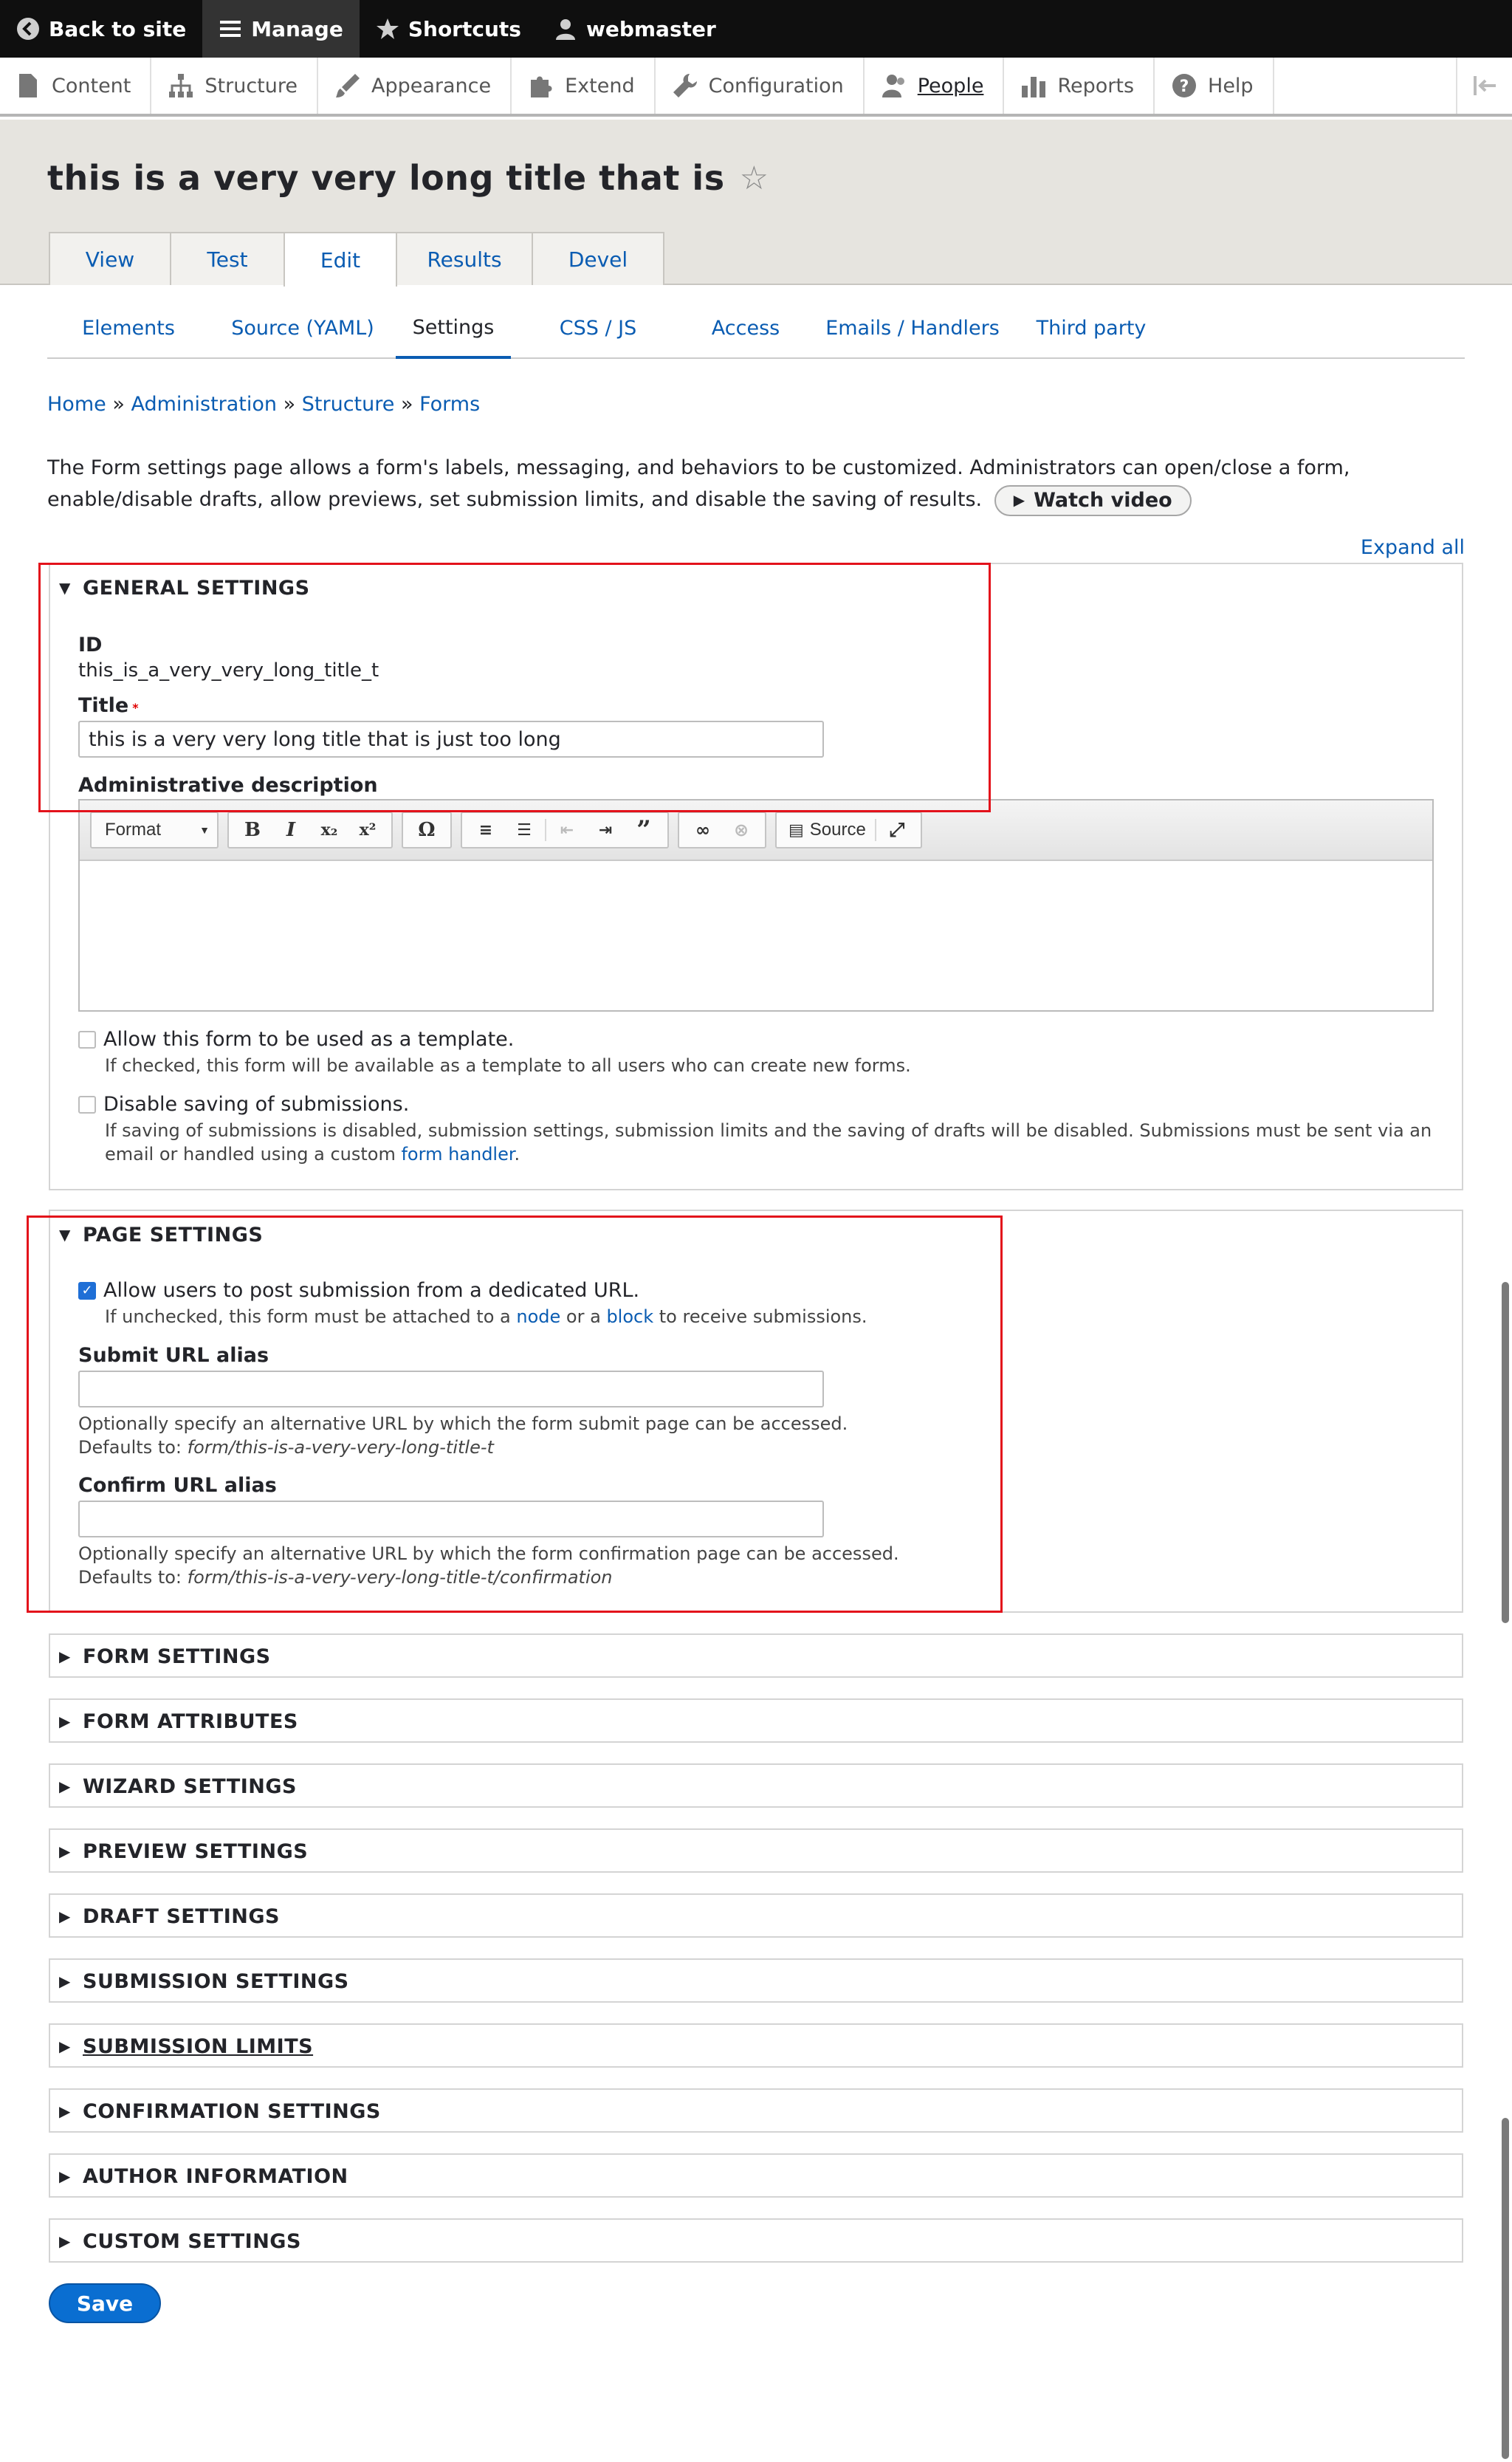  What do you see at coordinates (87, 1104) in the screenshot?
I see `disable-saving-checkbox` at bounding box center [87, 1104].